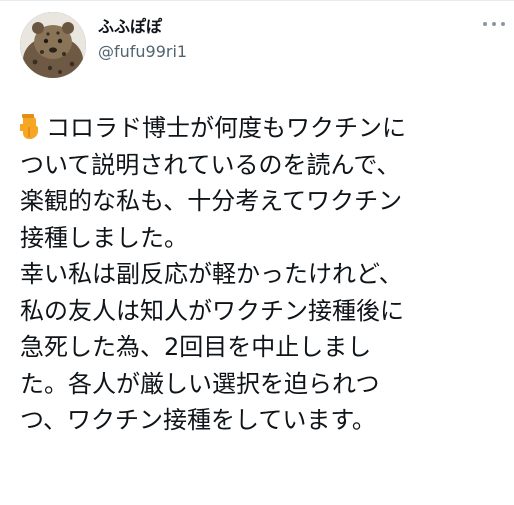 This screenshot has height=505, width=514. What do you see at coordinates (142, 52) in the screenshot?
I see `username: @fufu99ri1` at bounding box center [142, 52].